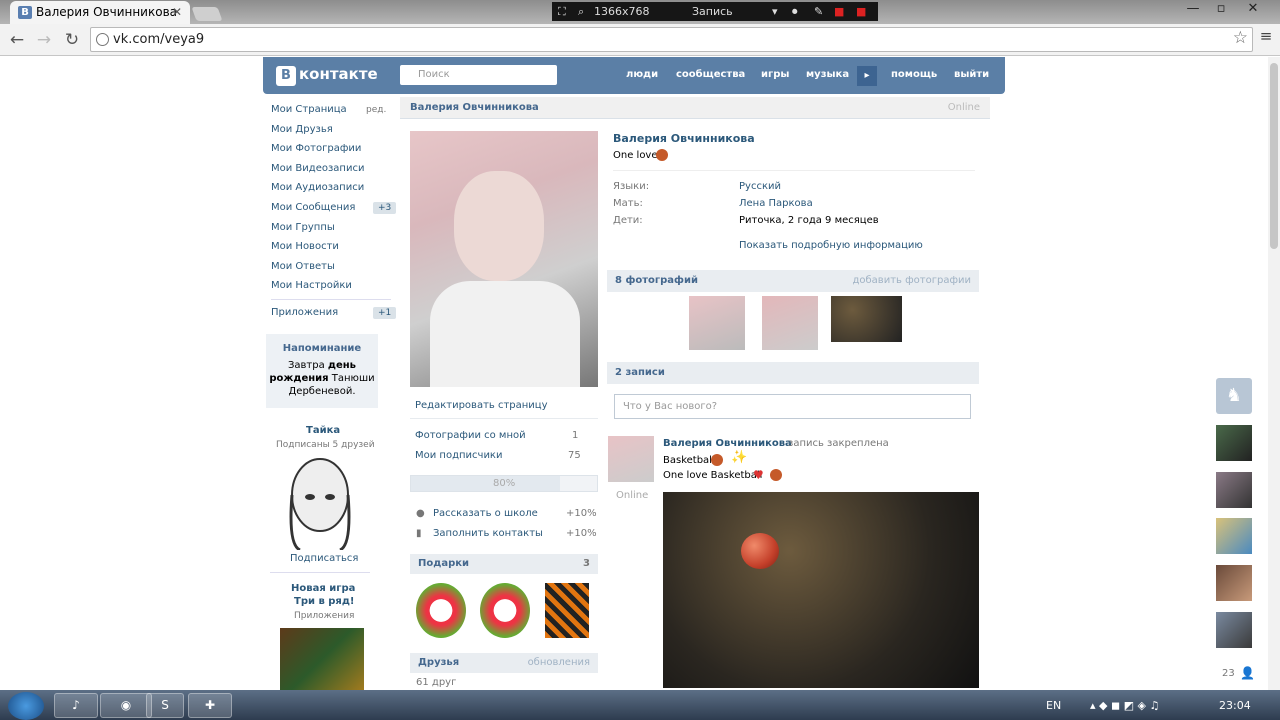 The width and height of the screenshot is (1280, 720). Describe the element at coordinates (478, 75) in the screenshot. I see `vk-search-input: Поиск` at that location.